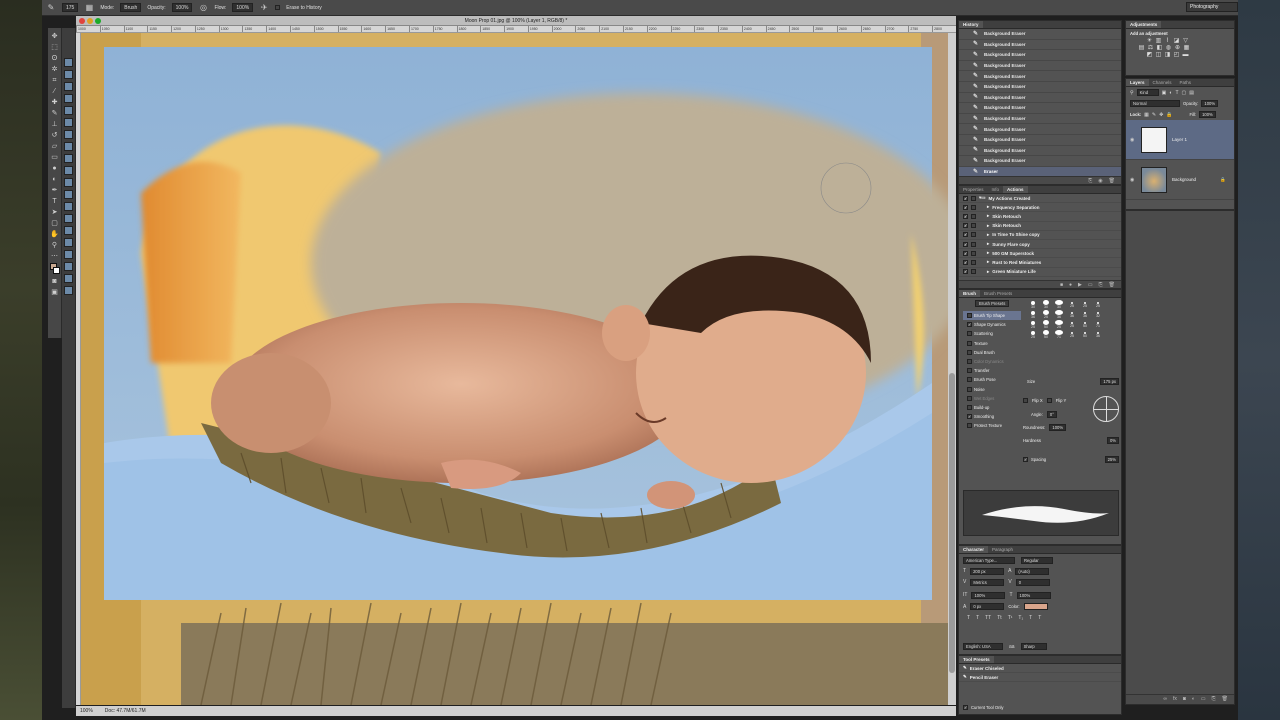 The height and width of the screenshot is (720, 1280). What do you see at coordinates (1147, 92) in the screenshot?
I see `layer-kind-select: Kind` at bounding box center [1147, 92].